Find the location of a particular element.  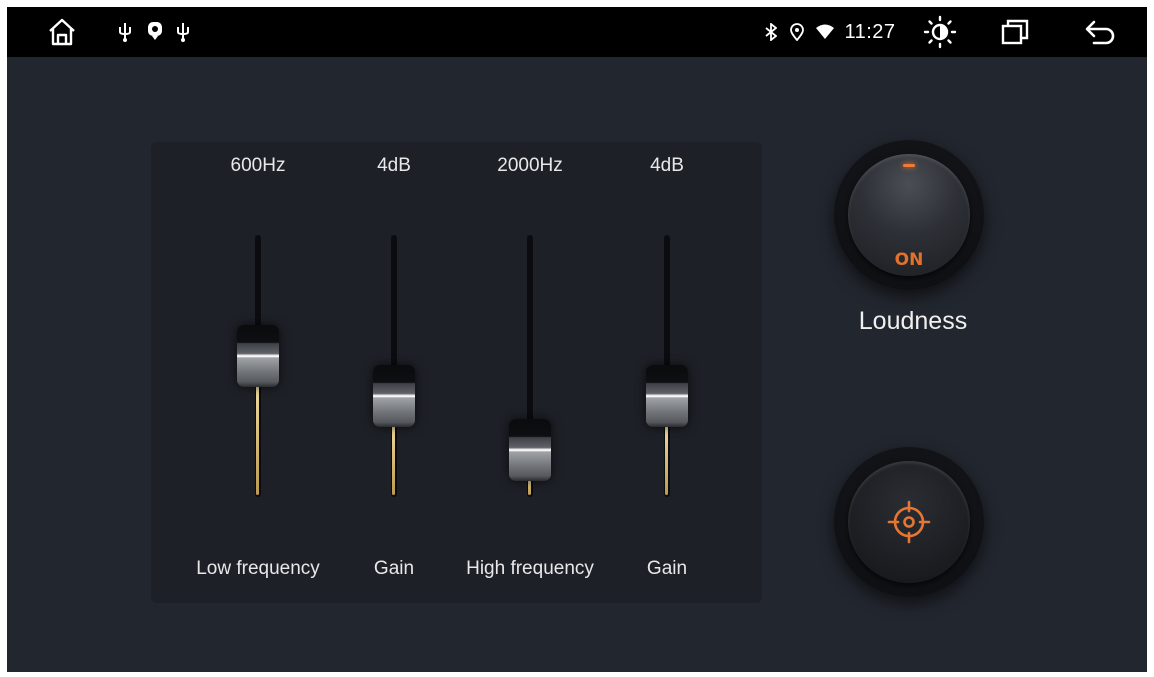

high-gain-value: 4dB is located at coordinates (667, 165).